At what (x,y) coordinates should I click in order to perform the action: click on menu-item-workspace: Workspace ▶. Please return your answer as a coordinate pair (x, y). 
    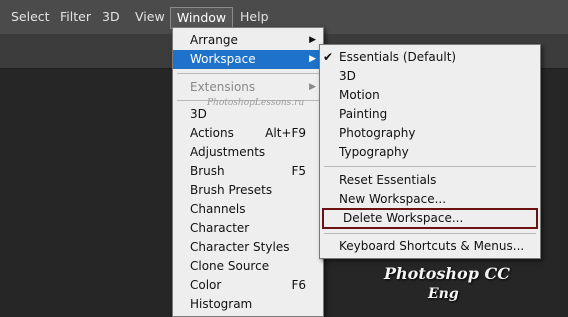
    Looking at the image, I should click on (248, 59).